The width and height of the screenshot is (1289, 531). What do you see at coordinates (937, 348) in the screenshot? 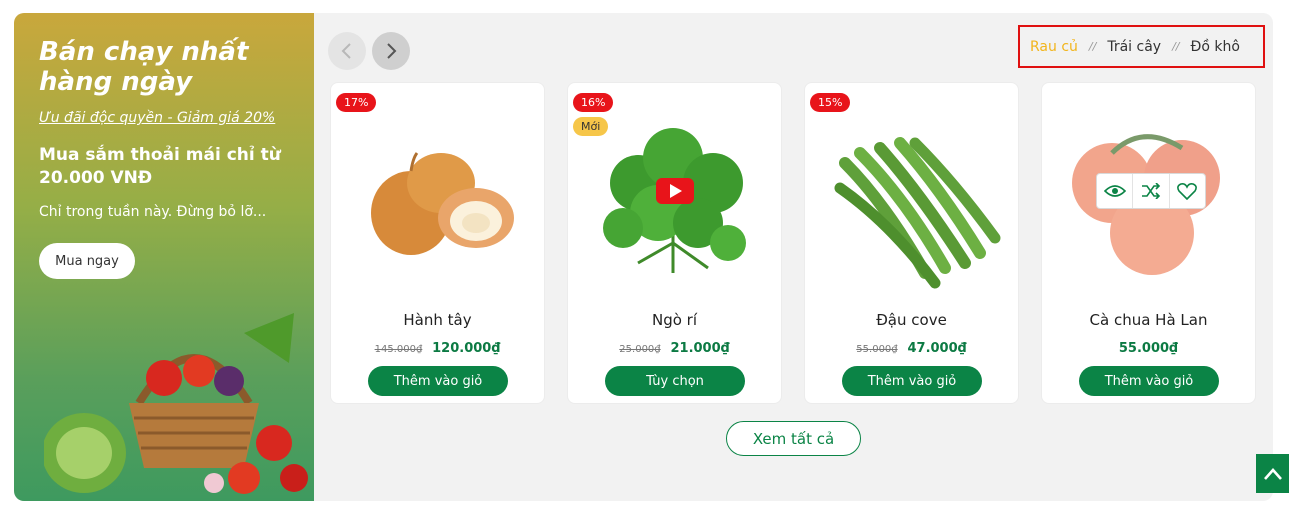
I see `current-price: 47.000₫` at bounding box center [937, 348].